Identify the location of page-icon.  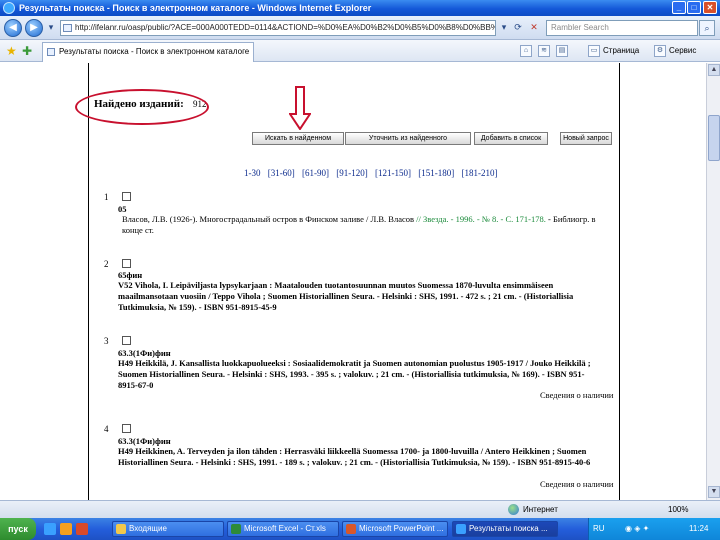
(67, 28).